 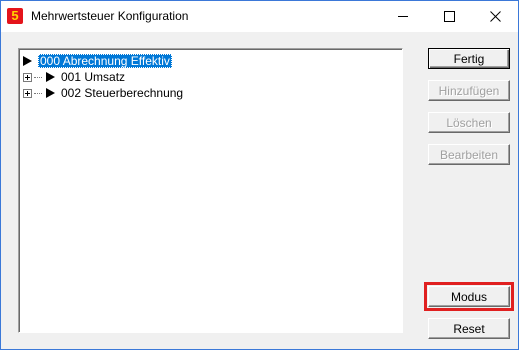 What do you see at coordinates (469, 154) in the screenshot?
I see `bearbeiten-button: Bearbeiten` at bounding box center [469, 154].